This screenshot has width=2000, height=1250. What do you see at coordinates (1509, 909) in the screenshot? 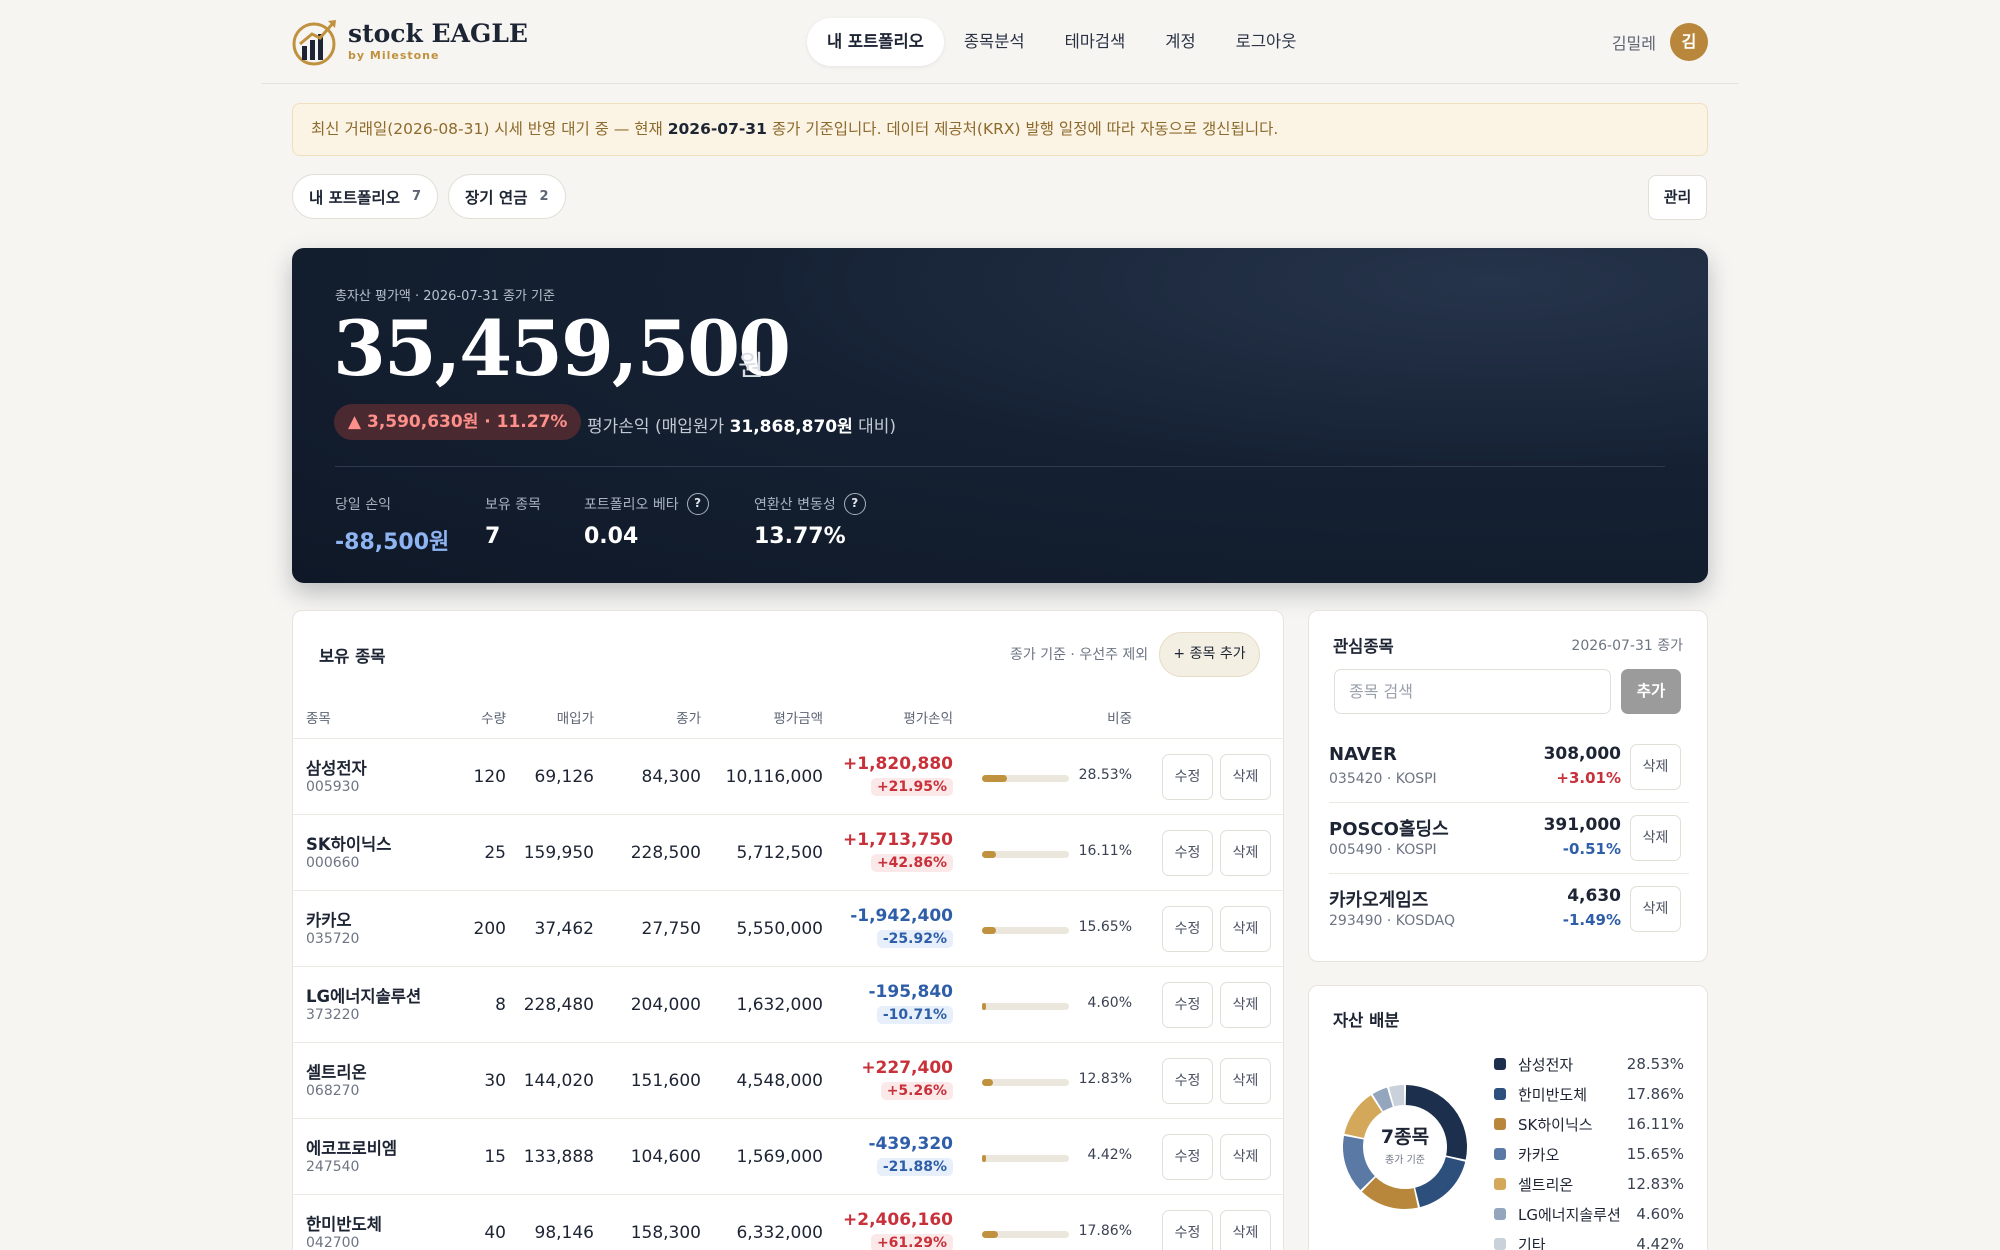
I see `watchlist-item: 카카오게임즈 293490 · KOSDAQ 4,630 -1.49% 삭제` at bounding box center [1509, 909].